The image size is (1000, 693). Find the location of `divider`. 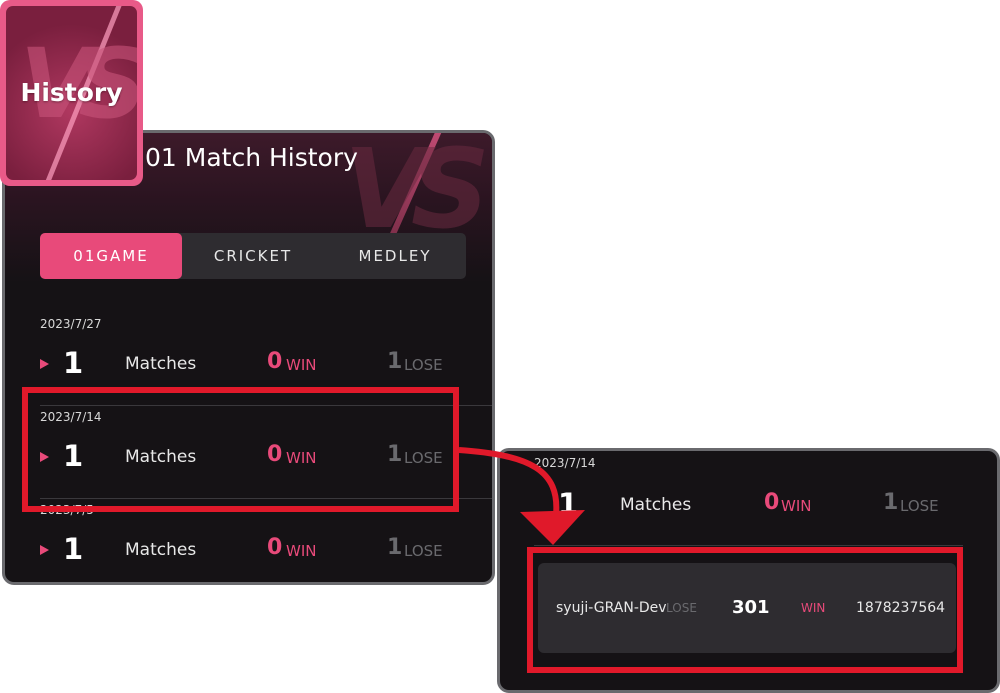

divider is located at coordinates (748, 545).